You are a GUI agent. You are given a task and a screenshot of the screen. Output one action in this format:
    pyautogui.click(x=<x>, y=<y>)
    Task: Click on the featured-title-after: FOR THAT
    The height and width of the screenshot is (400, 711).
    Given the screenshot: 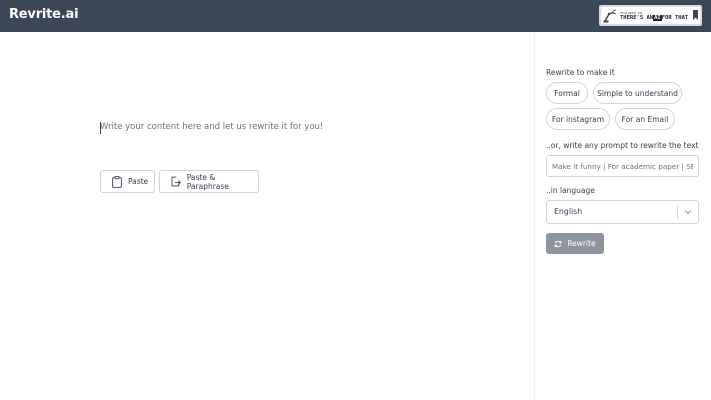 What is the action you would take?
    pyautogui.click(x=675, y=18)
    